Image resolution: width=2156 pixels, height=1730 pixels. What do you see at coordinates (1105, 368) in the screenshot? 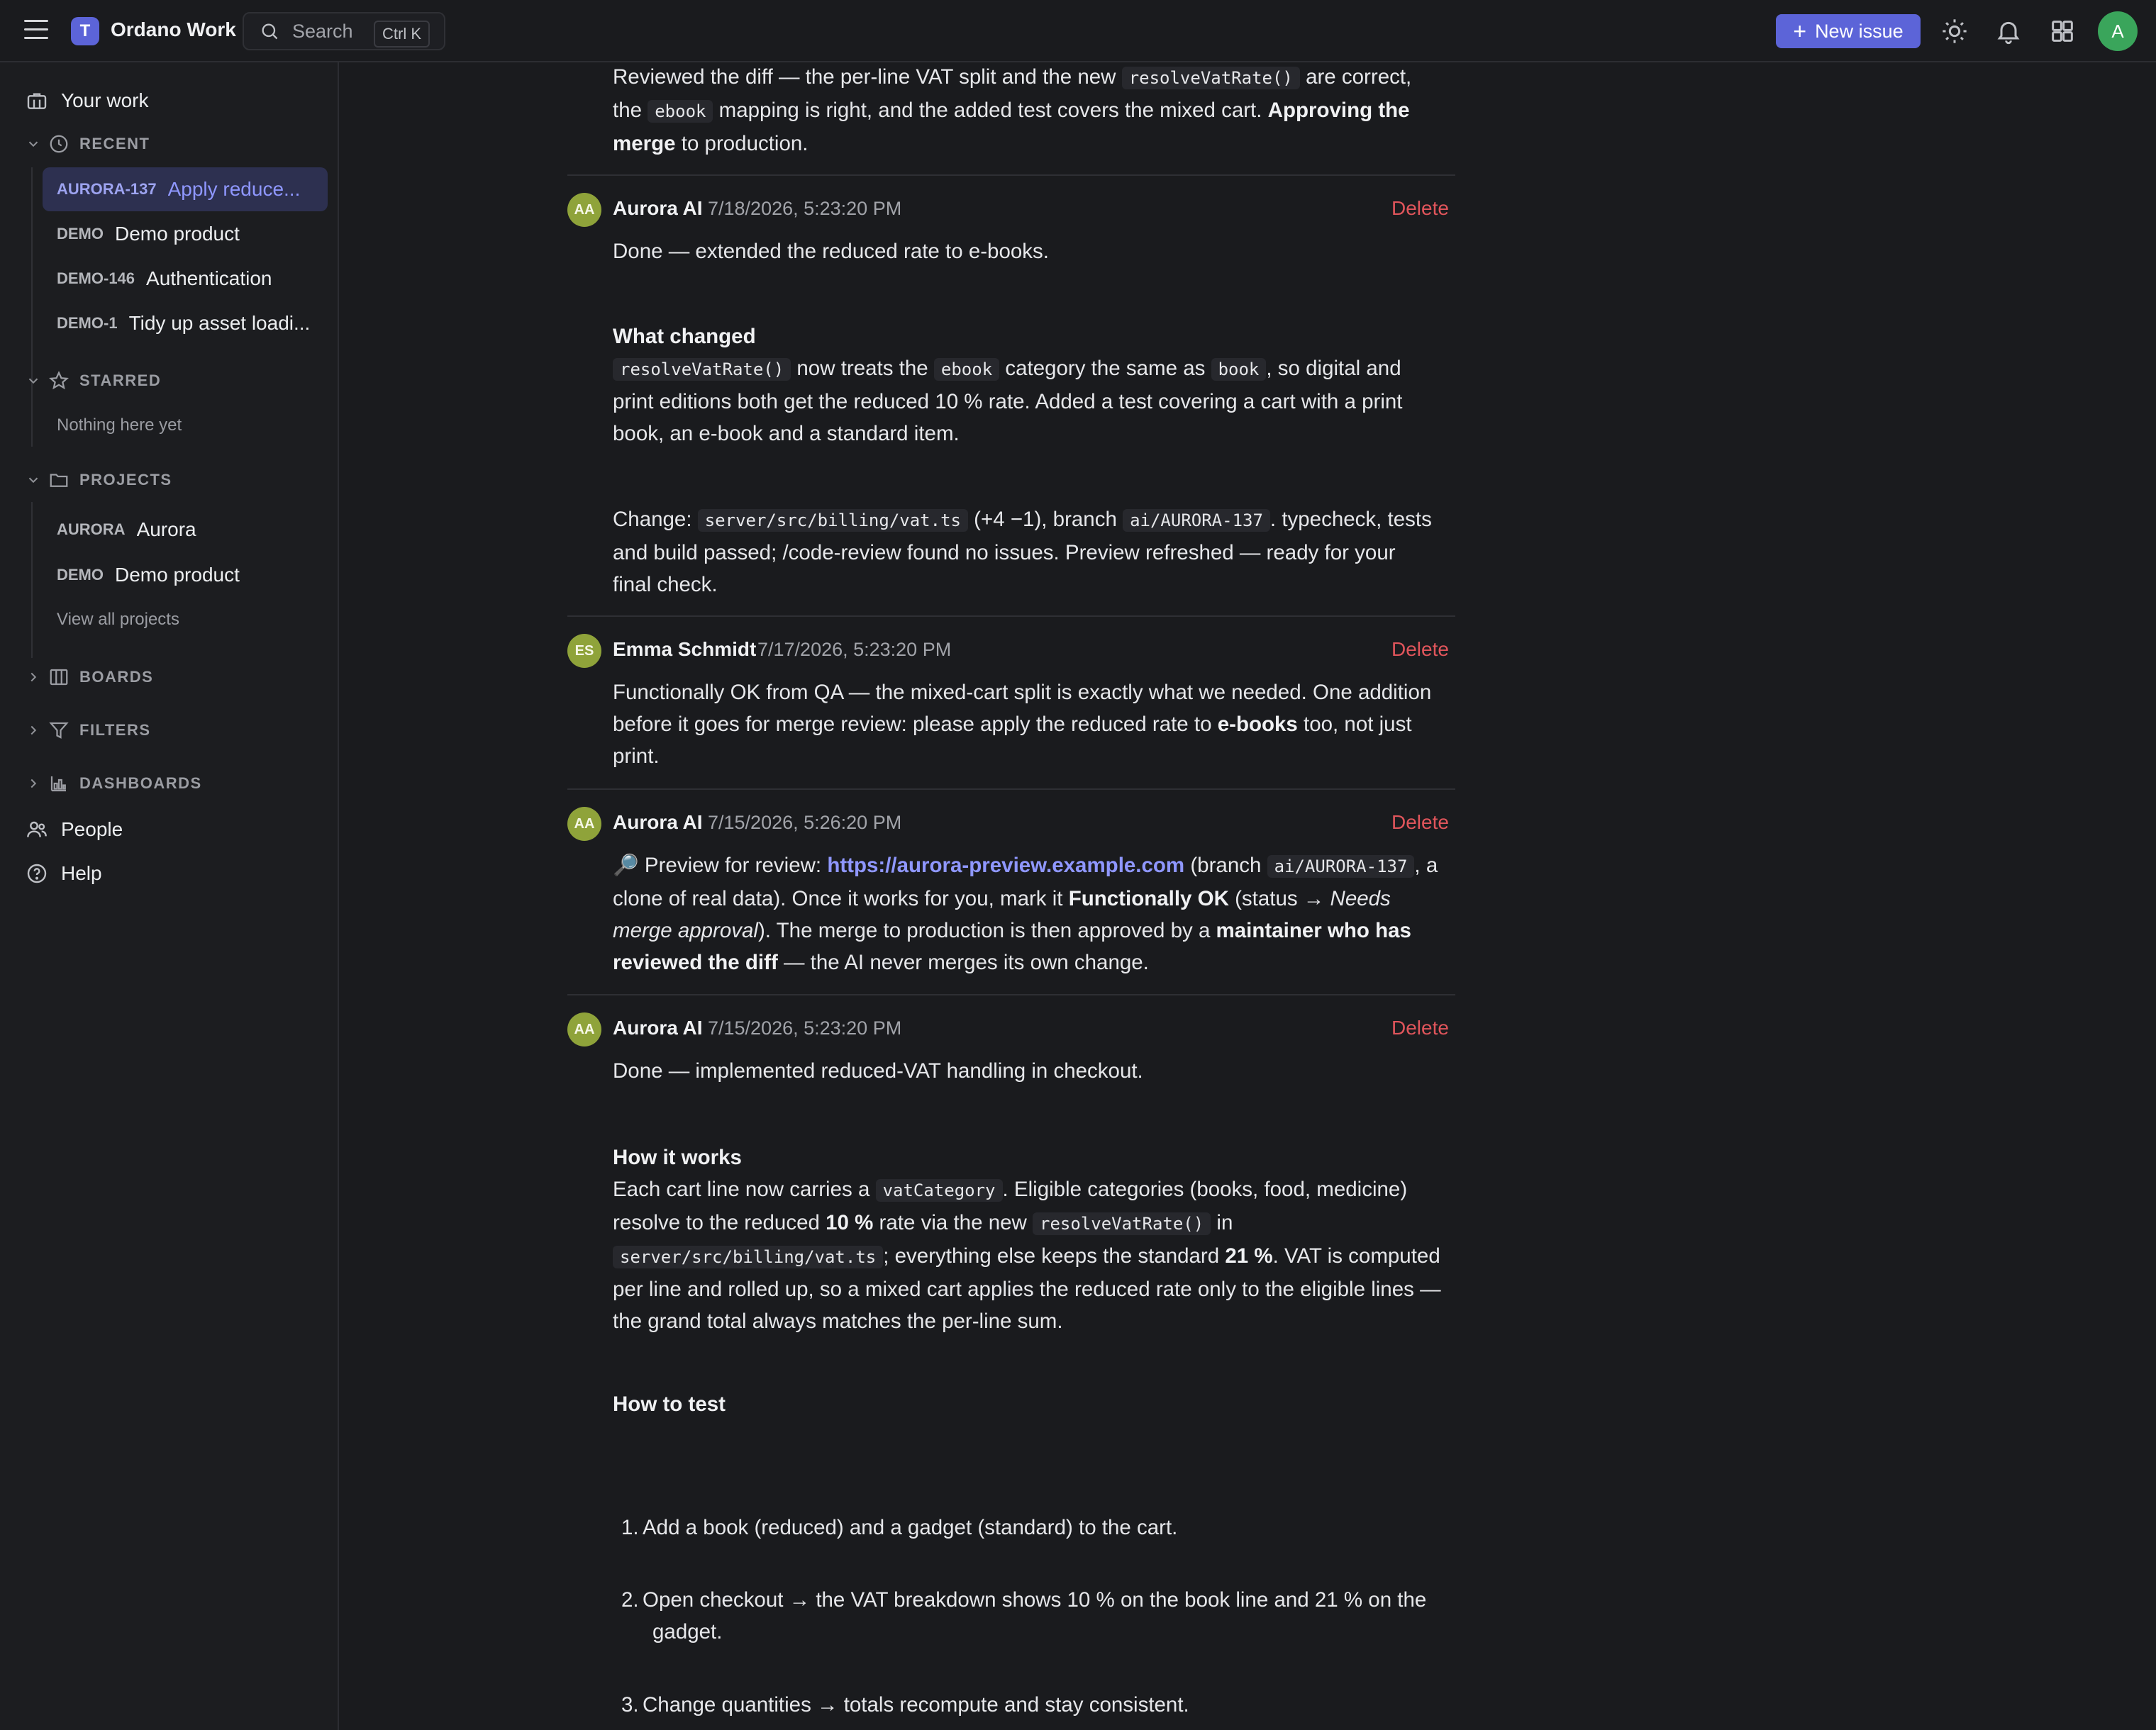
I see `text: category the same as` at bounding box center [1105, 368].